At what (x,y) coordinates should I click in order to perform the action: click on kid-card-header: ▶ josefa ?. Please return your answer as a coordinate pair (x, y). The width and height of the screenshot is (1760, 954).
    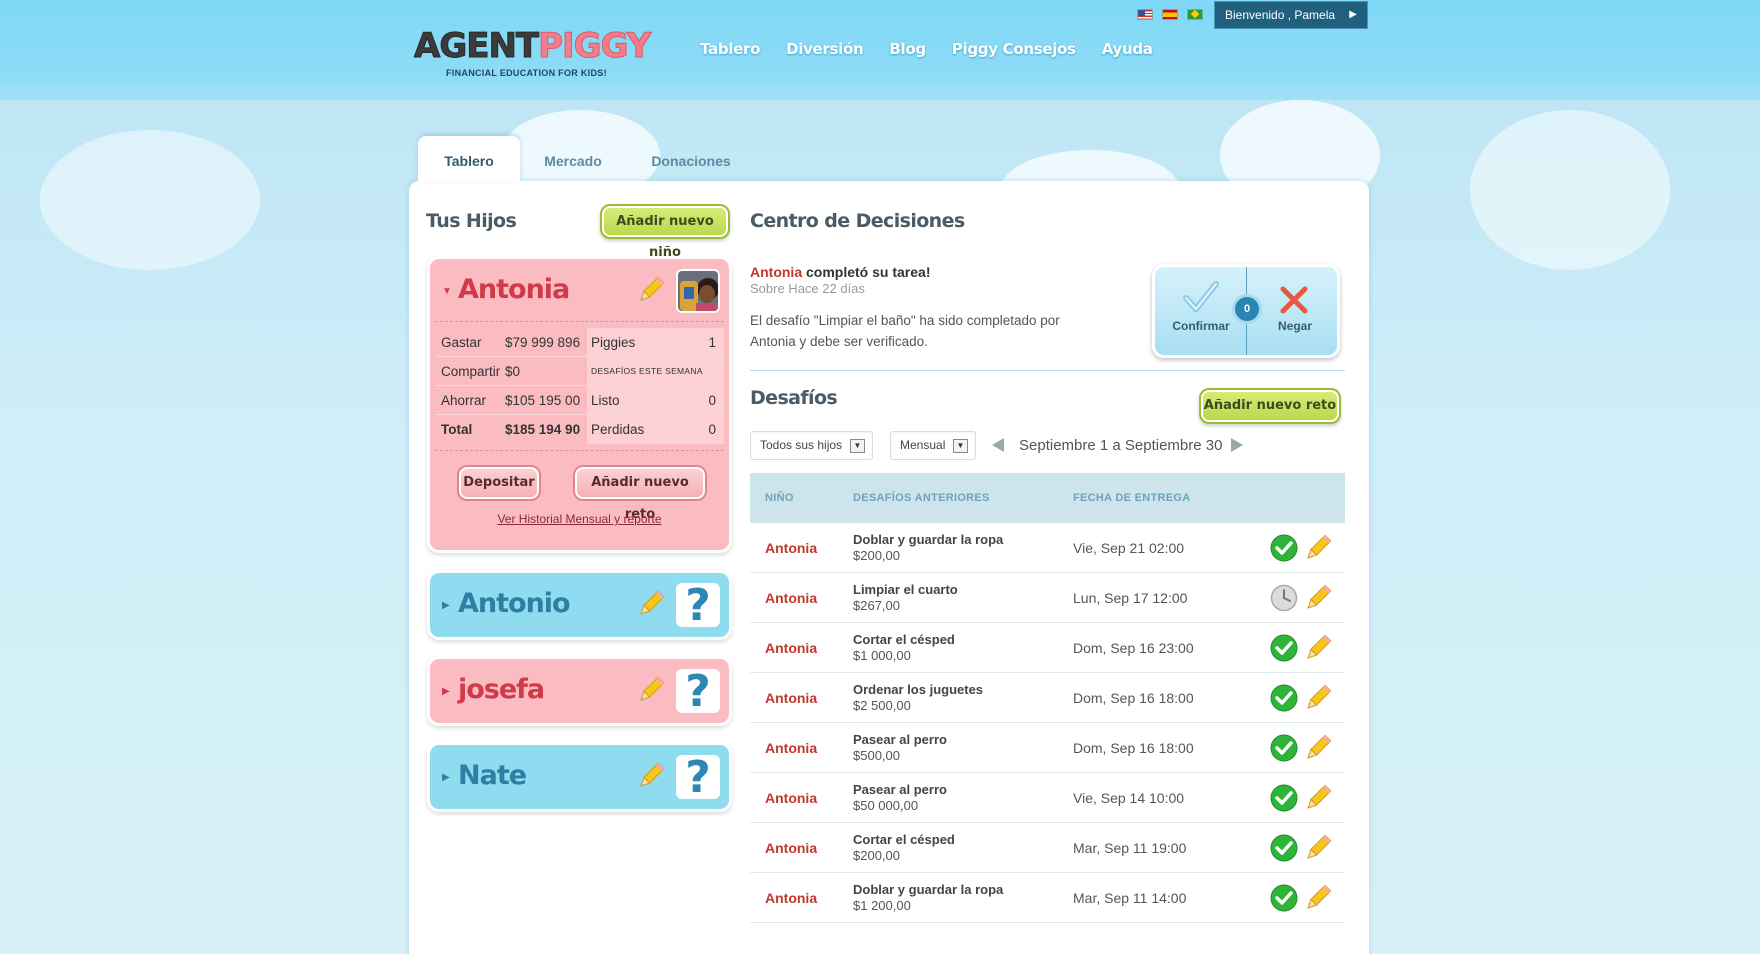
    Looking at the image, I should click on (579, 690).